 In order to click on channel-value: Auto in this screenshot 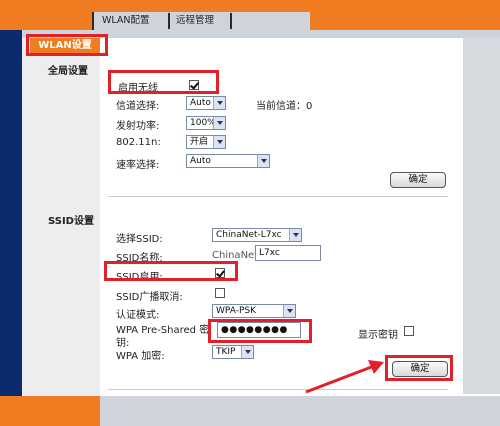, I will do `click(200, 103)`.